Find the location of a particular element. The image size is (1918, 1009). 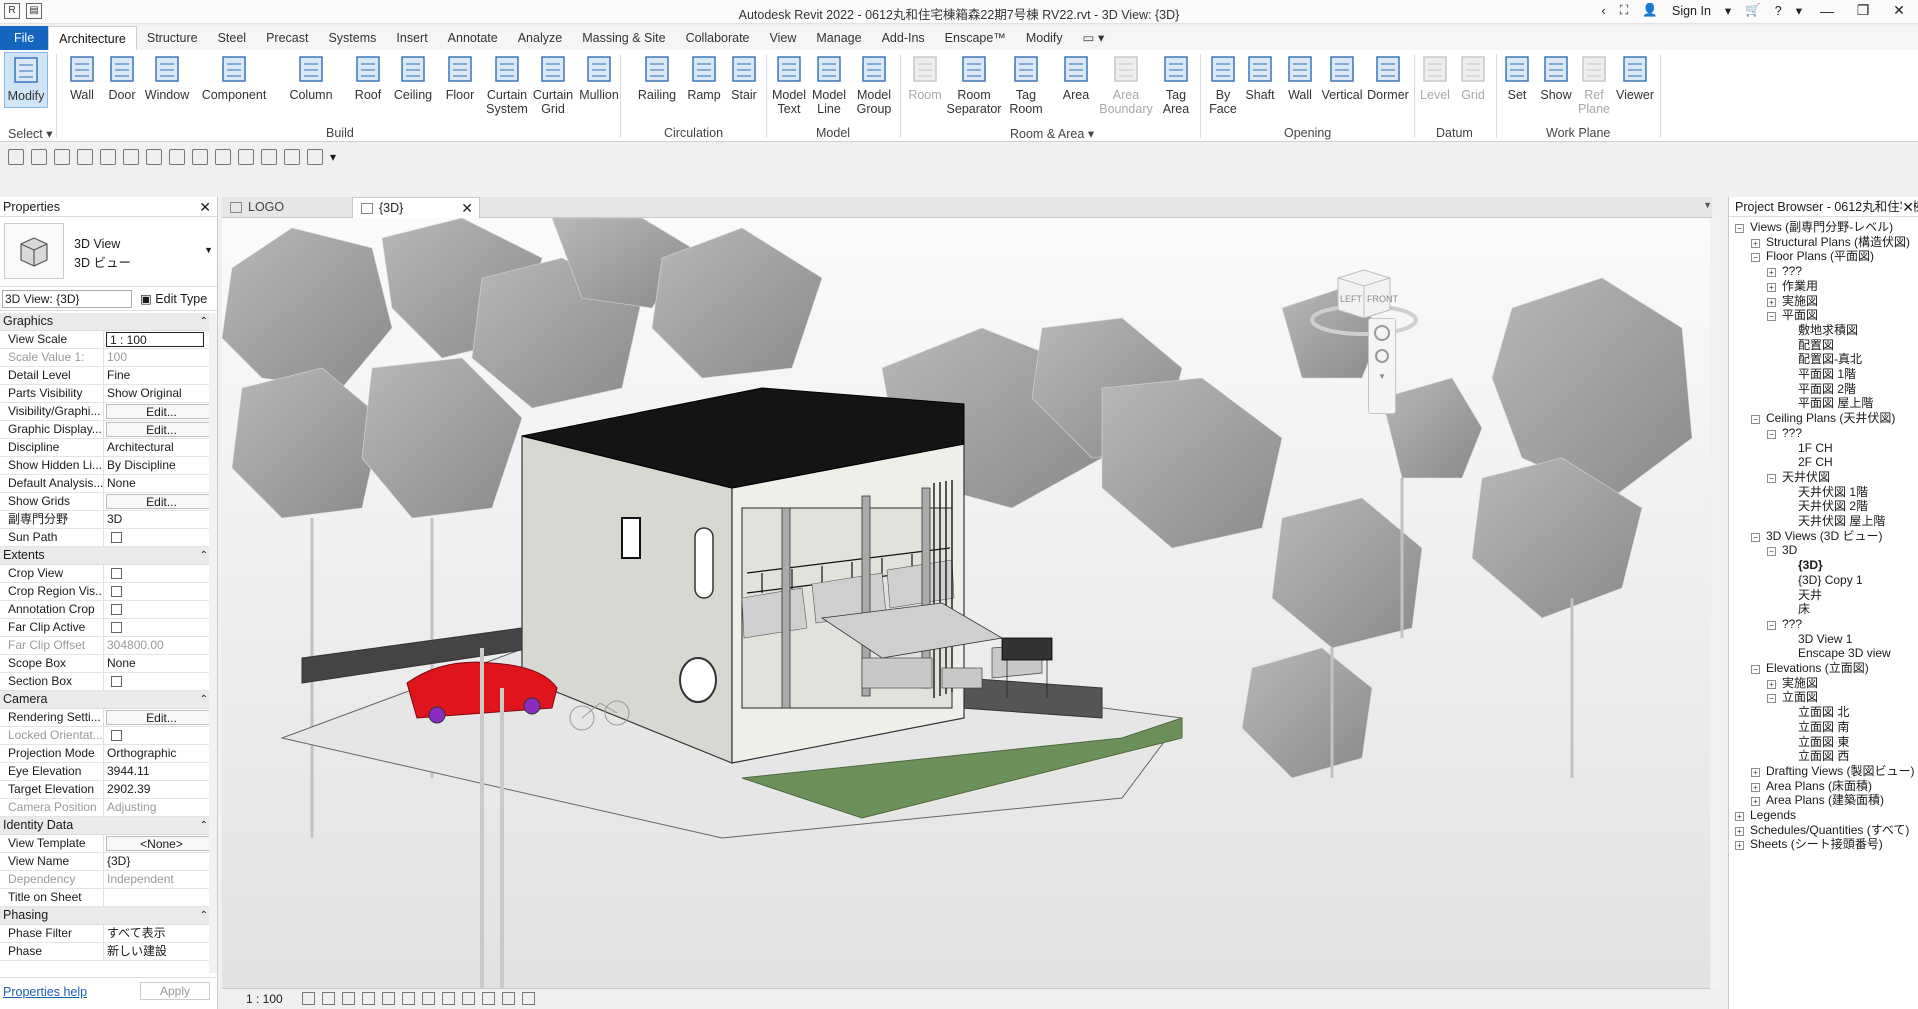

reveal-hidden-icon is located at coordinates (488, 998).